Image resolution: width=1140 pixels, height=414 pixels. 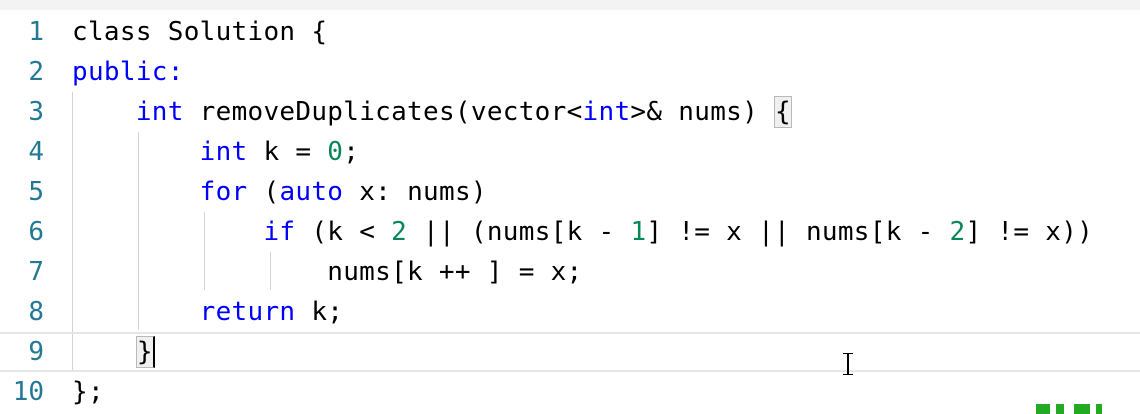 What do you see at coordinates (319, 312) in the screenshot?
I see `code-token: k;` at bounding box center [319, 312].